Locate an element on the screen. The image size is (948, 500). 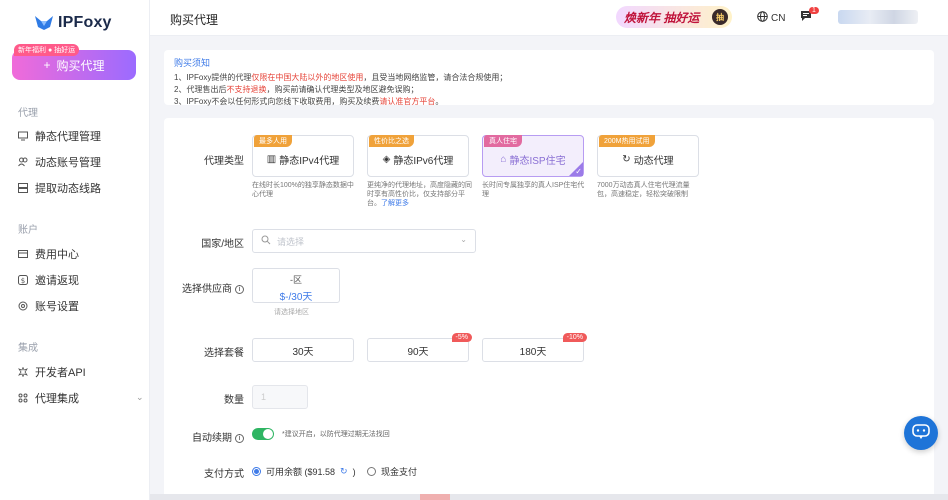
promo-tag: 新年福利 ● 抽好运 is located at coordinates (47, 50).